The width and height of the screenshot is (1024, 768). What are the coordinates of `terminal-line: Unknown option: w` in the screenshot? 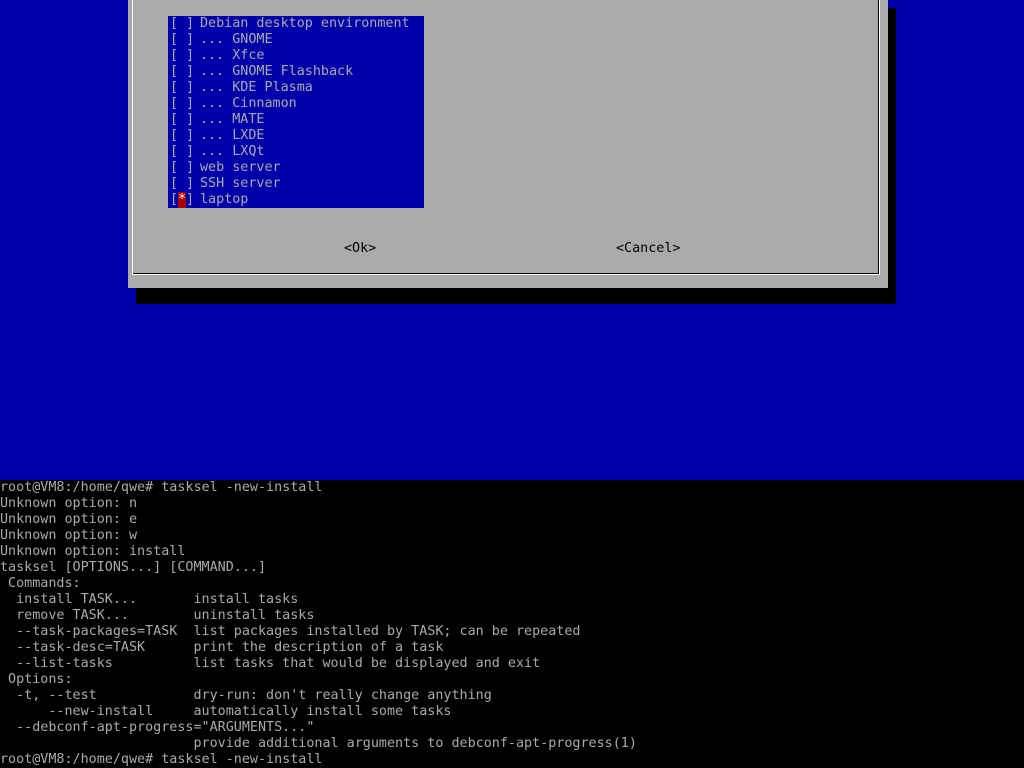 It's located at (69, 535).